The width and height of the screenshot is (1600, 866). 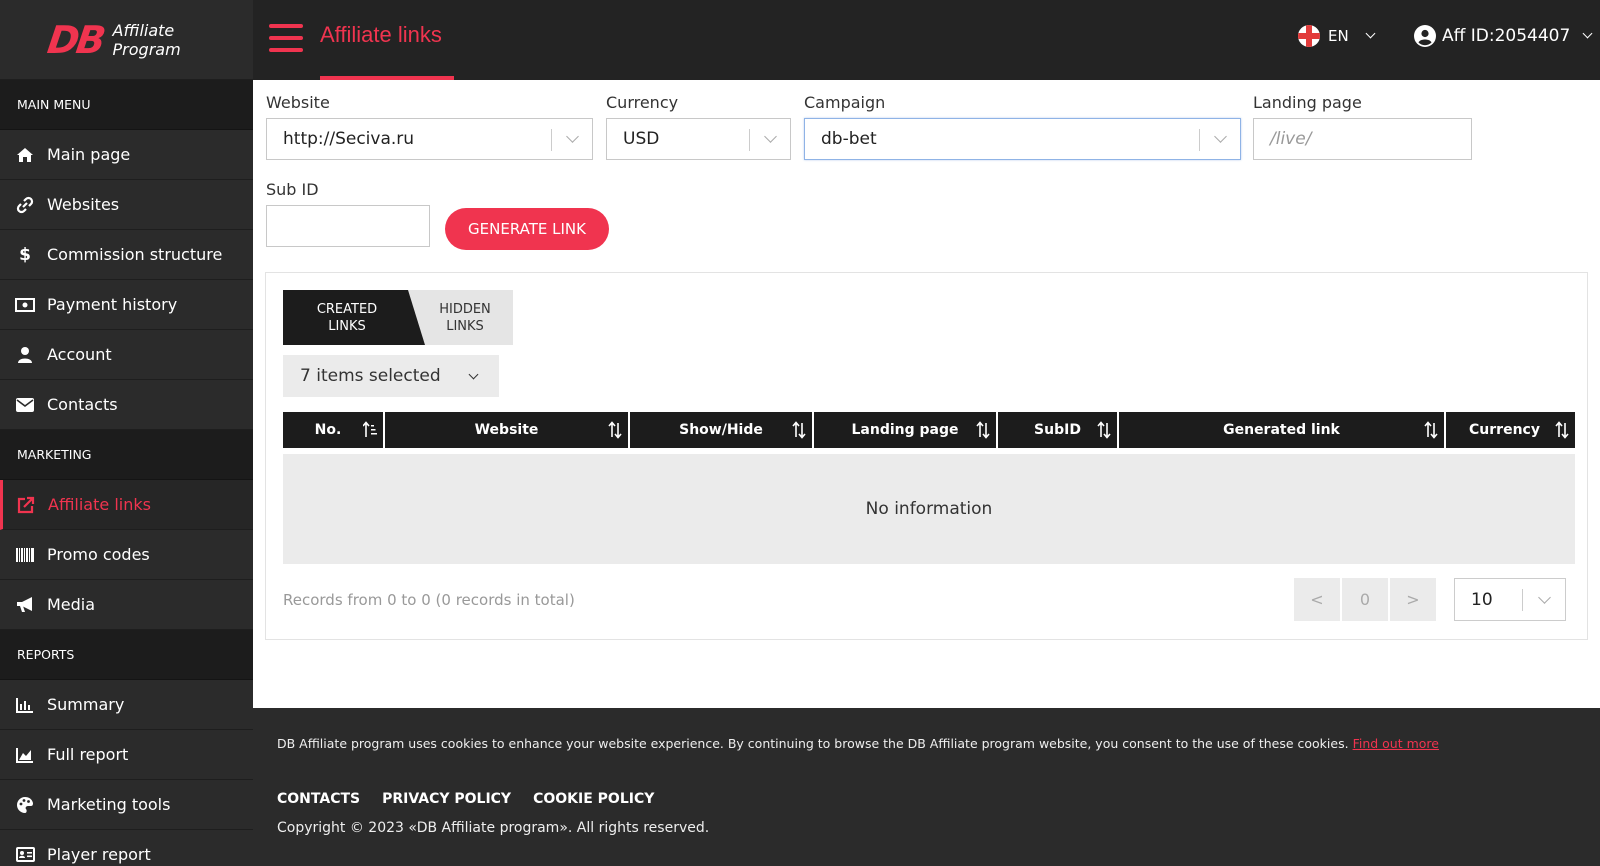 I want to click on footer-links: CONTACTS PRIVACY POLICY COOKIE POLICY, so click(x=476, y=799).